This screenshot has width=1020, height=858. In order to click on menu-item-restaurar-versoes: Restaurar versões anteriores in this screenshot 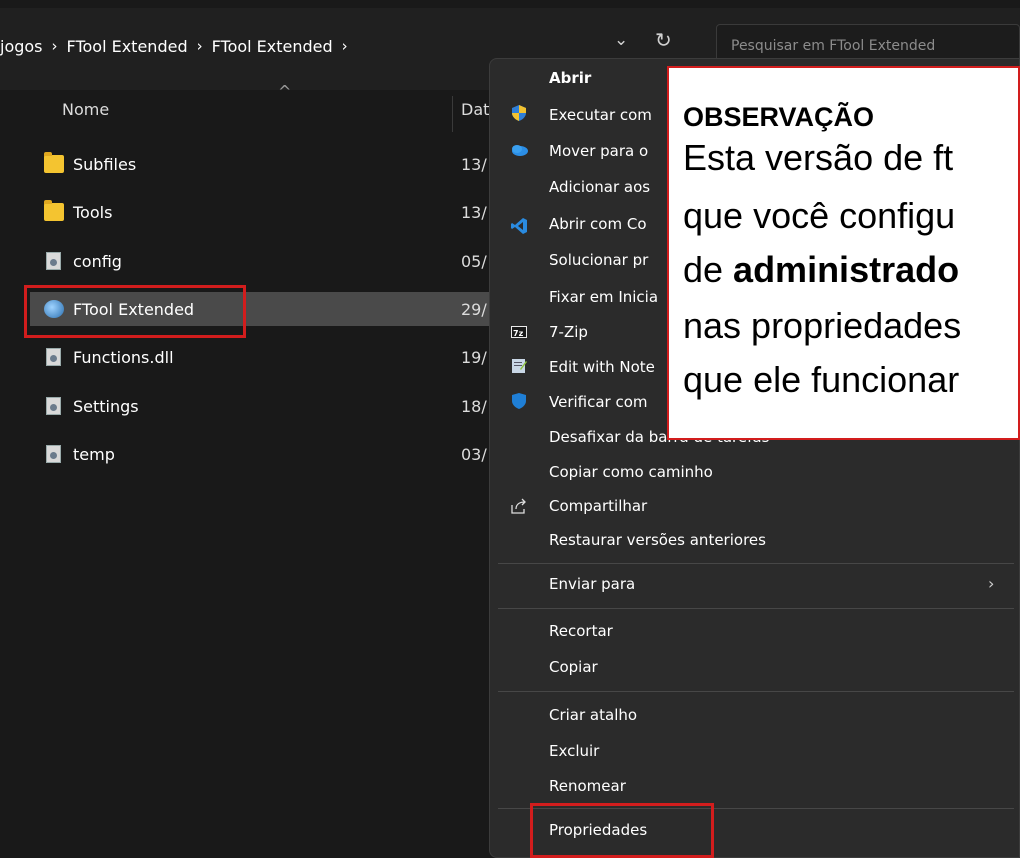, I will do `click(657, 540)`.